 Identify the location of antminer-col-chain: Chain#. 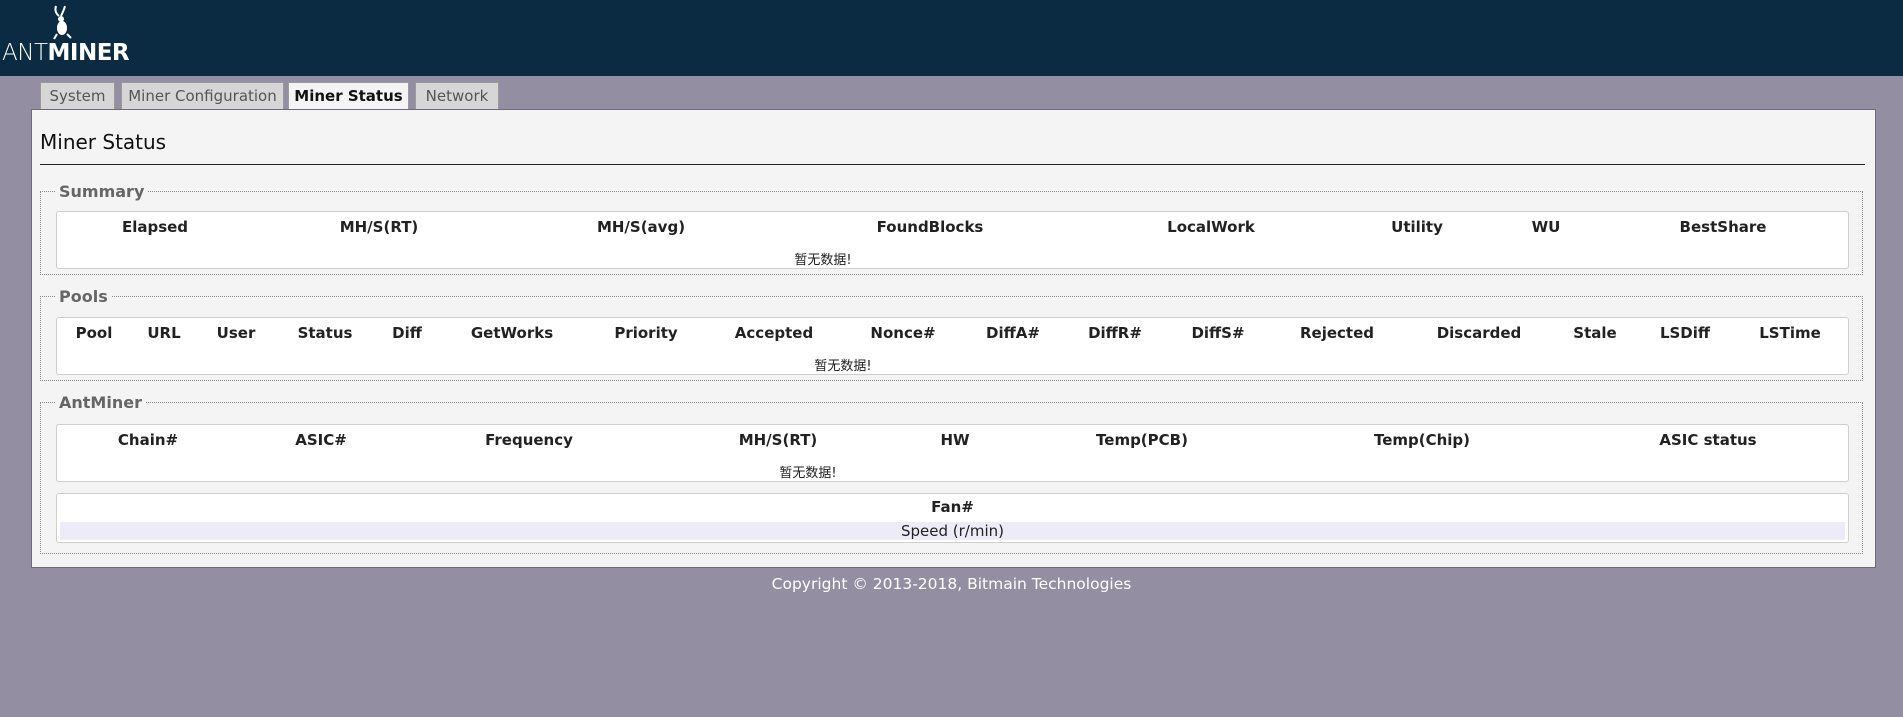
(148, 440).